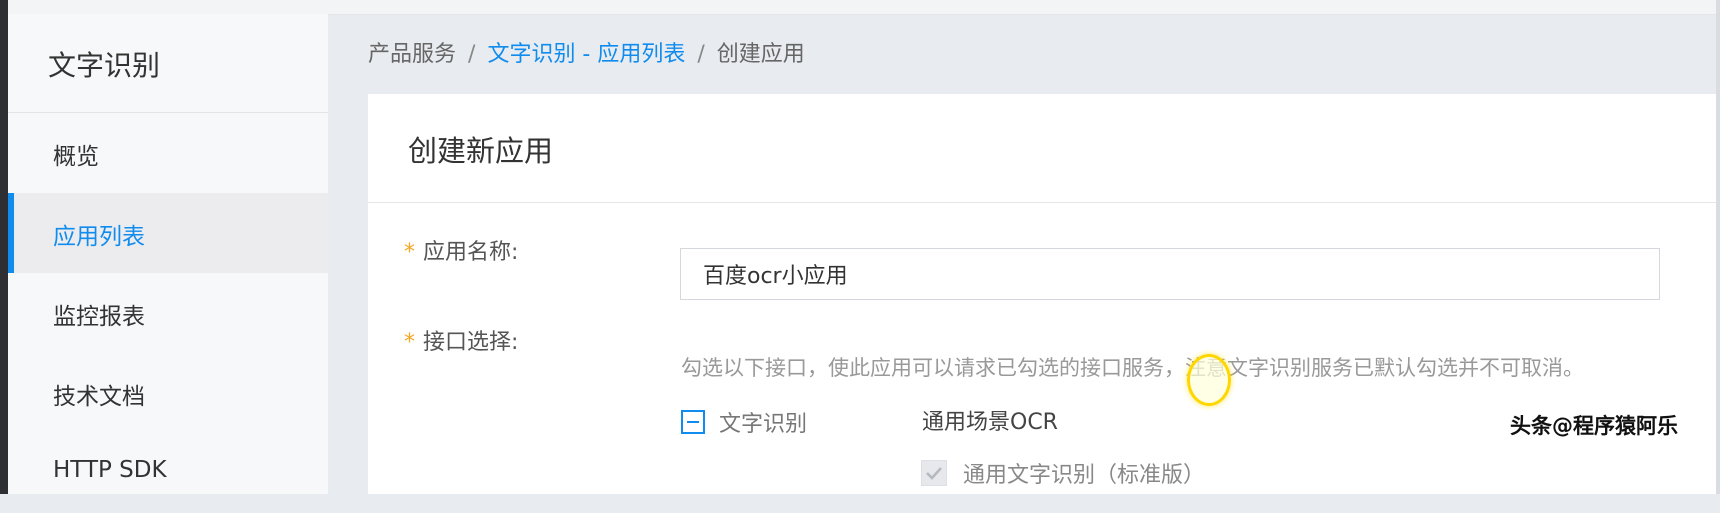 The height and width of the screenshot is (513, 1720). What do you see at coordinates (168, 233) in the screenshot?
I see `sidebar-item-app-list: 应用列表` at bounding box center [168, 233].